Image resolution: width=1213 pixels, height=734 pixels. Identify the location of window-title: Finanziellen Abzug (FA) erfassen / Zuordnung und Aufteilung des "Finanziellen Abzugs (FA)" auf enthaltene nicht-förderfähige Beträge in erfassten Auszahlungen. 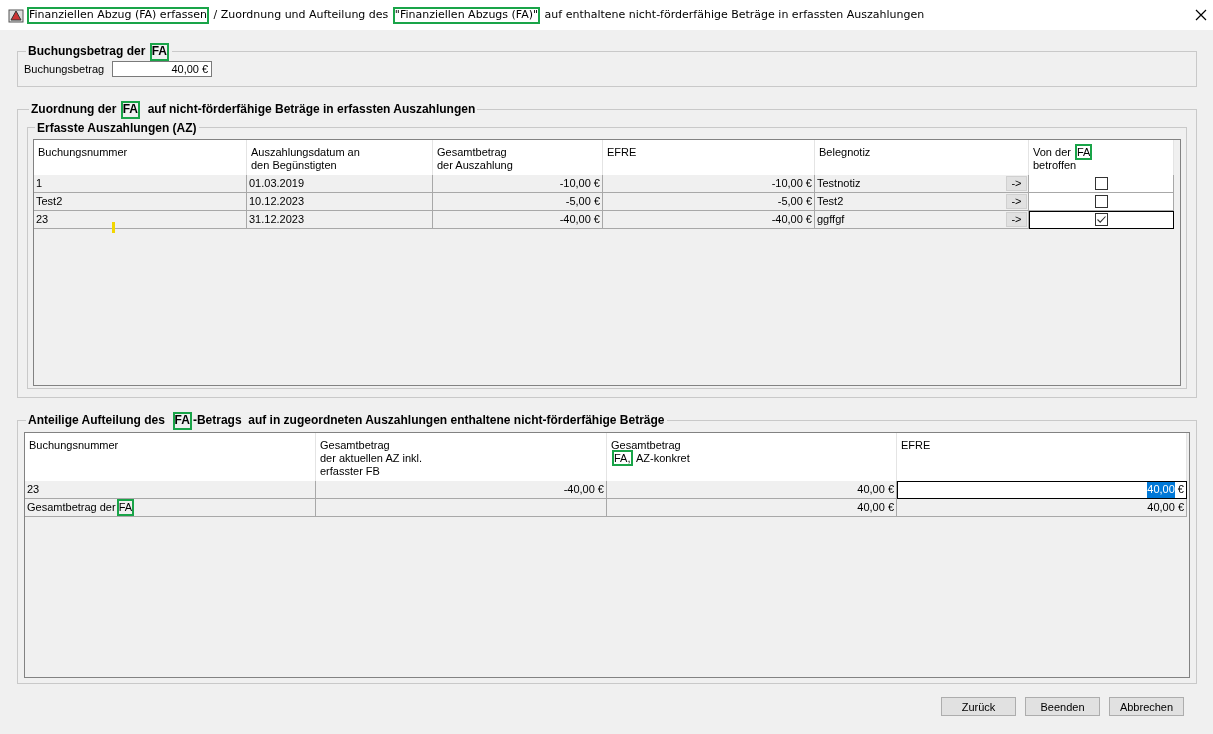
(477, 15).